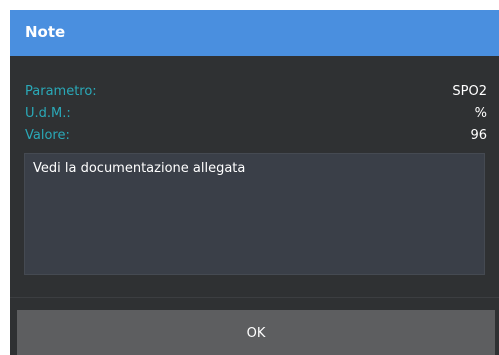 The width and height of the screenshot is (499, 355). Describe the element at coordinates (478, 135) in the screenshot. I see `field-value: 96` at that location.